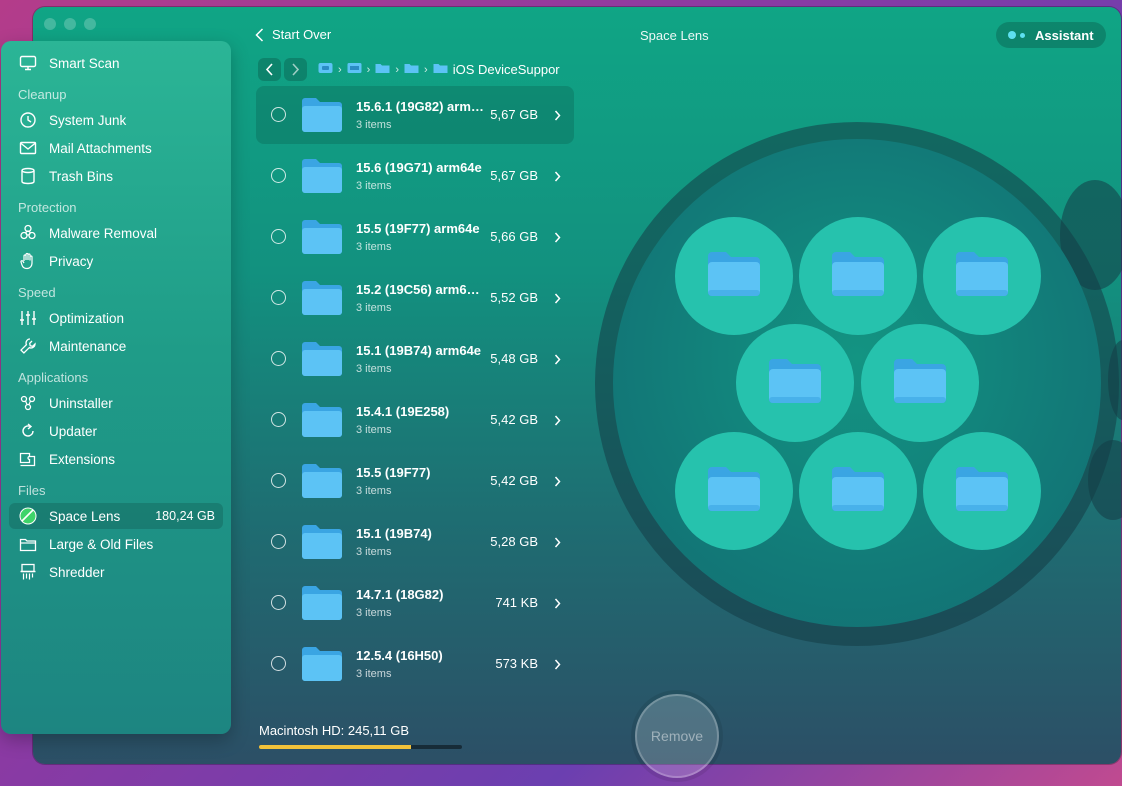 Image resolution: width=1122 pixels, height=786 pixels. What do you see at coordinates (415, 298) in the screenshot?
I see `list-item: 15.2 (19C56) arm6… 3 items 5,52 GB` at bounding box center [415, 298].